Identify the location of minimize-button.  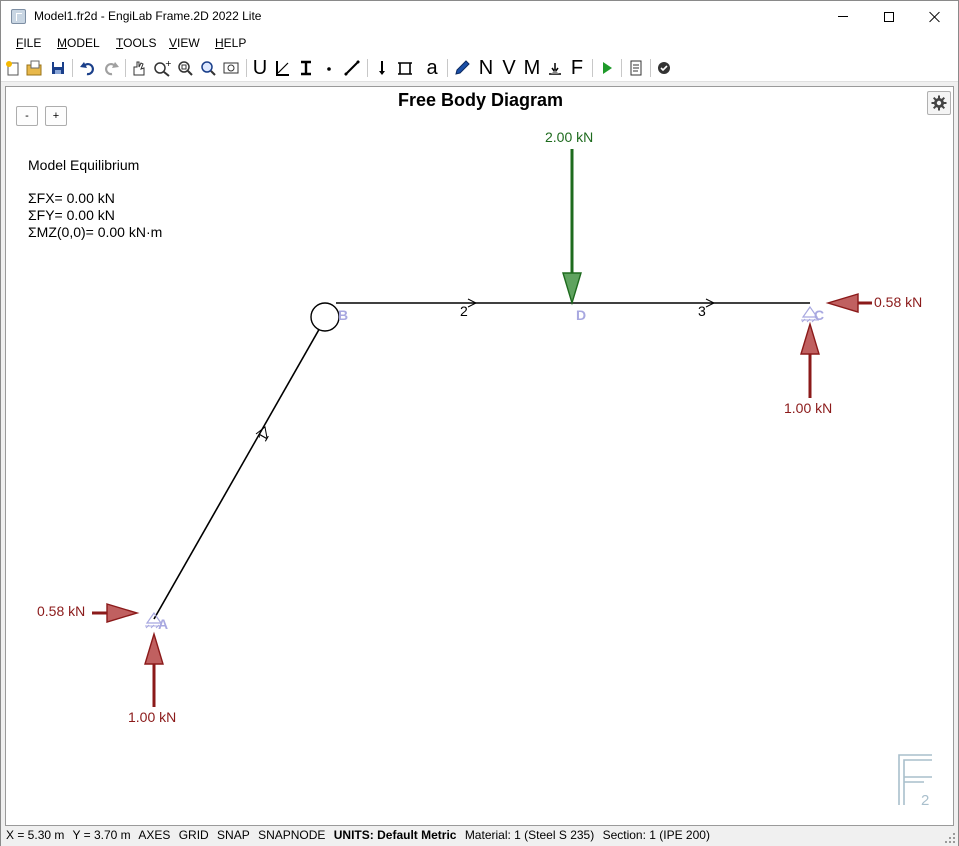
(843, 16).